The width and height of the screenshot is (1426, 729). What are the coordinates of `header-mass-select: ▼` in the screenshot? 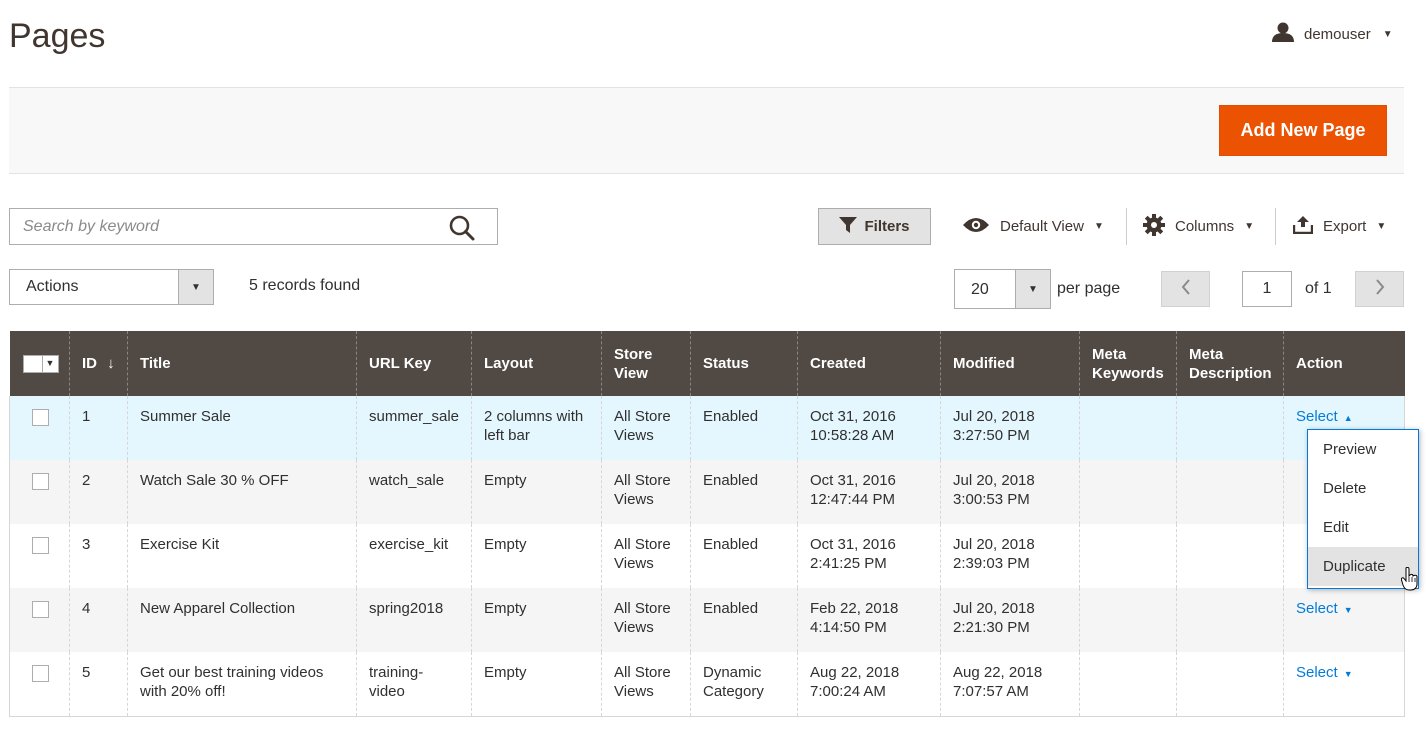 It's located at (39, 363).